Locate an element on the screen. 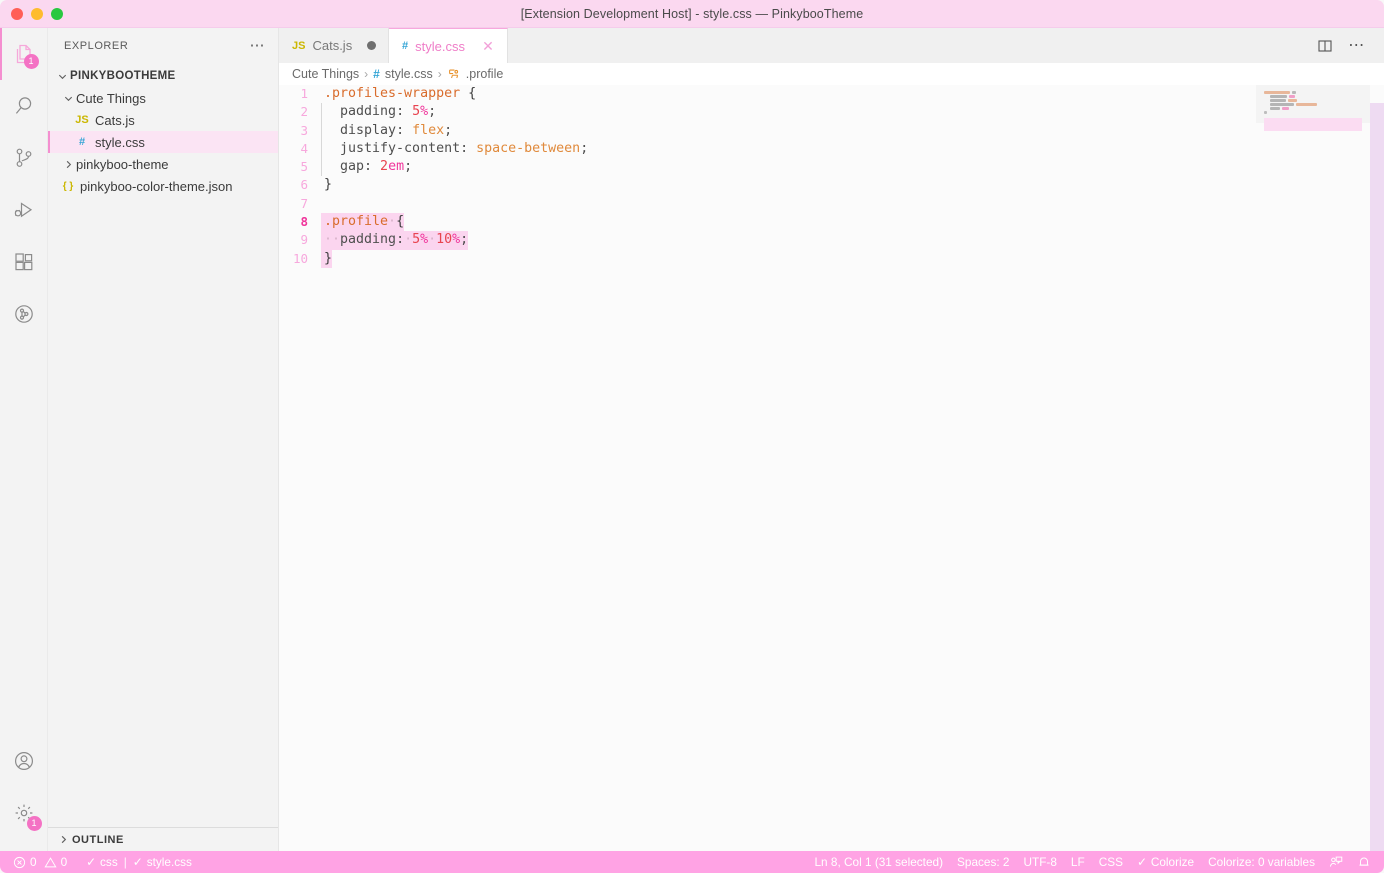  tree-root-pinkybootheme: PINKYBOOTHEME is located at coordinates (163, 76).